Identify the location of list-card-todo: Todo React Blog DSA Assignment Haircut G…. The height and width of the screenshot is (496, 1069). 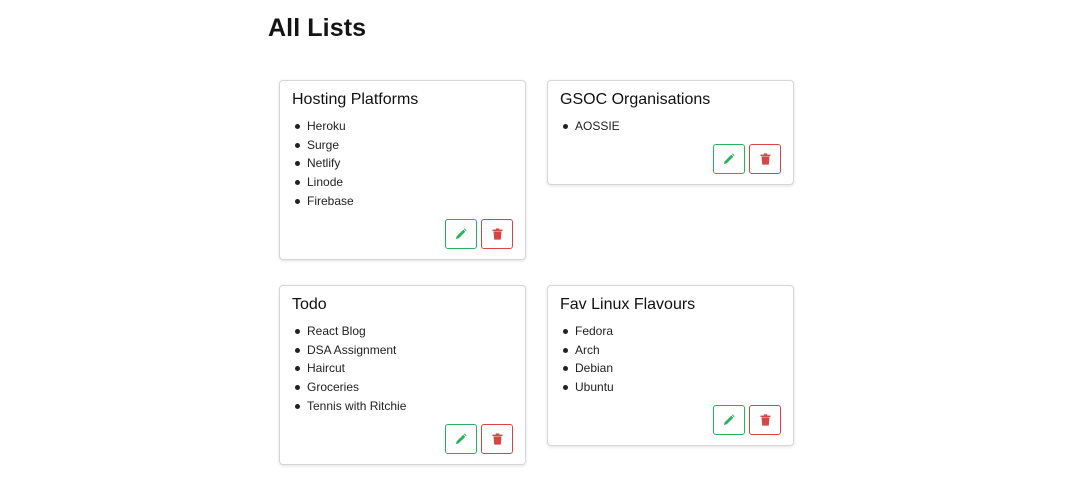
(402, 375).